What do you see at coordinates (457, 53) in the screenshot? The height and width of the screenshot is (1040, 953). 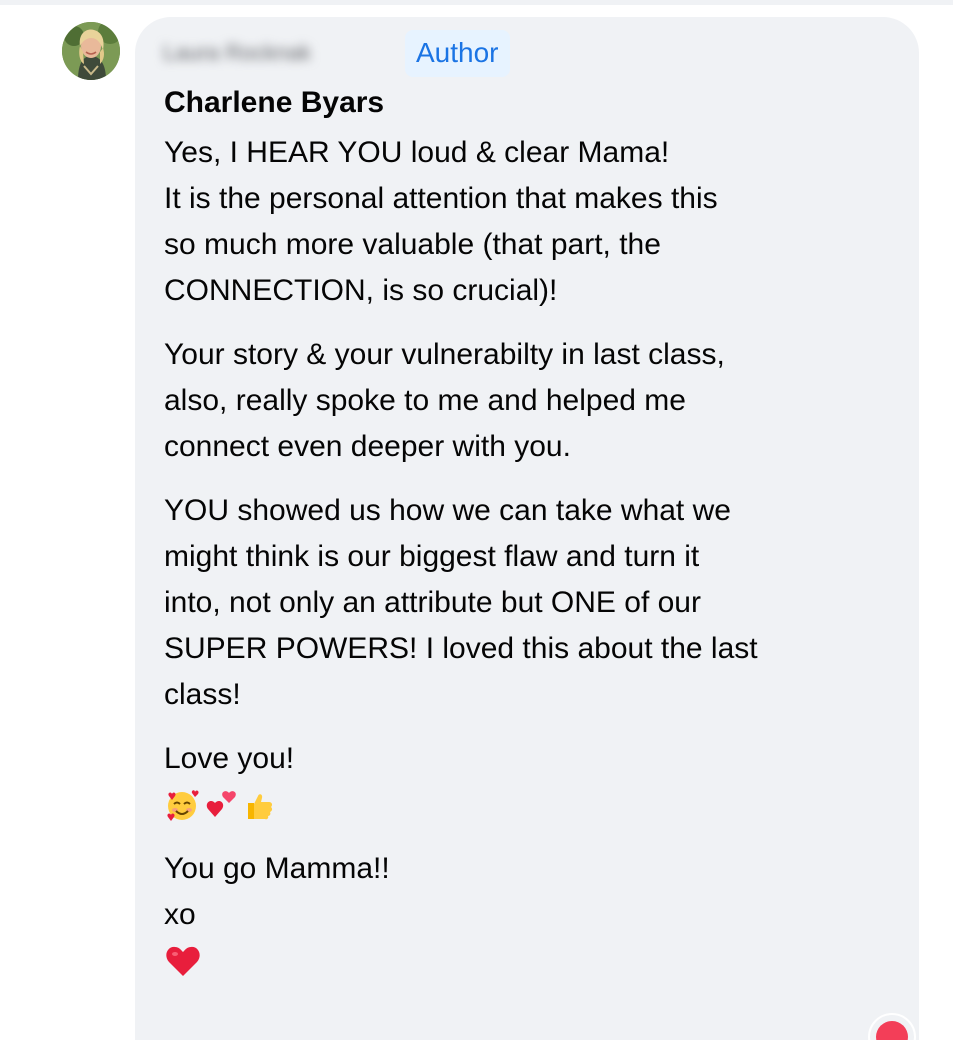 I see `author-badge: Author` at bounding box center [457, 53].